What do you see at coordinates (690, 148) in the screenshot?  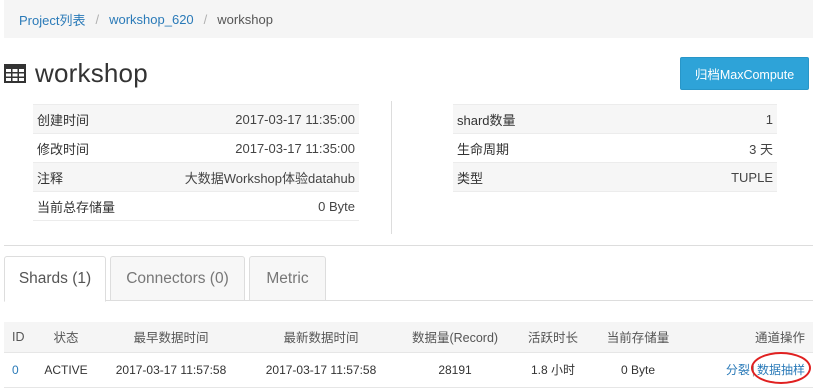 I see `info-value: 3 天` at bounding box center [690, 148].